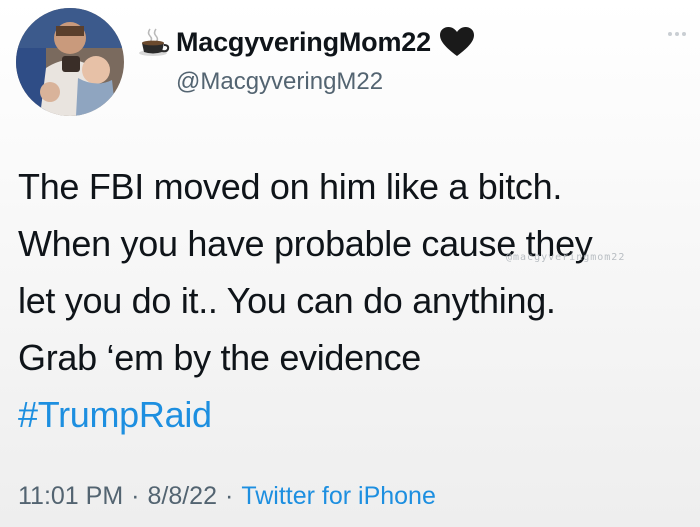  I want to click on avatar-photo, so click(70, 62).